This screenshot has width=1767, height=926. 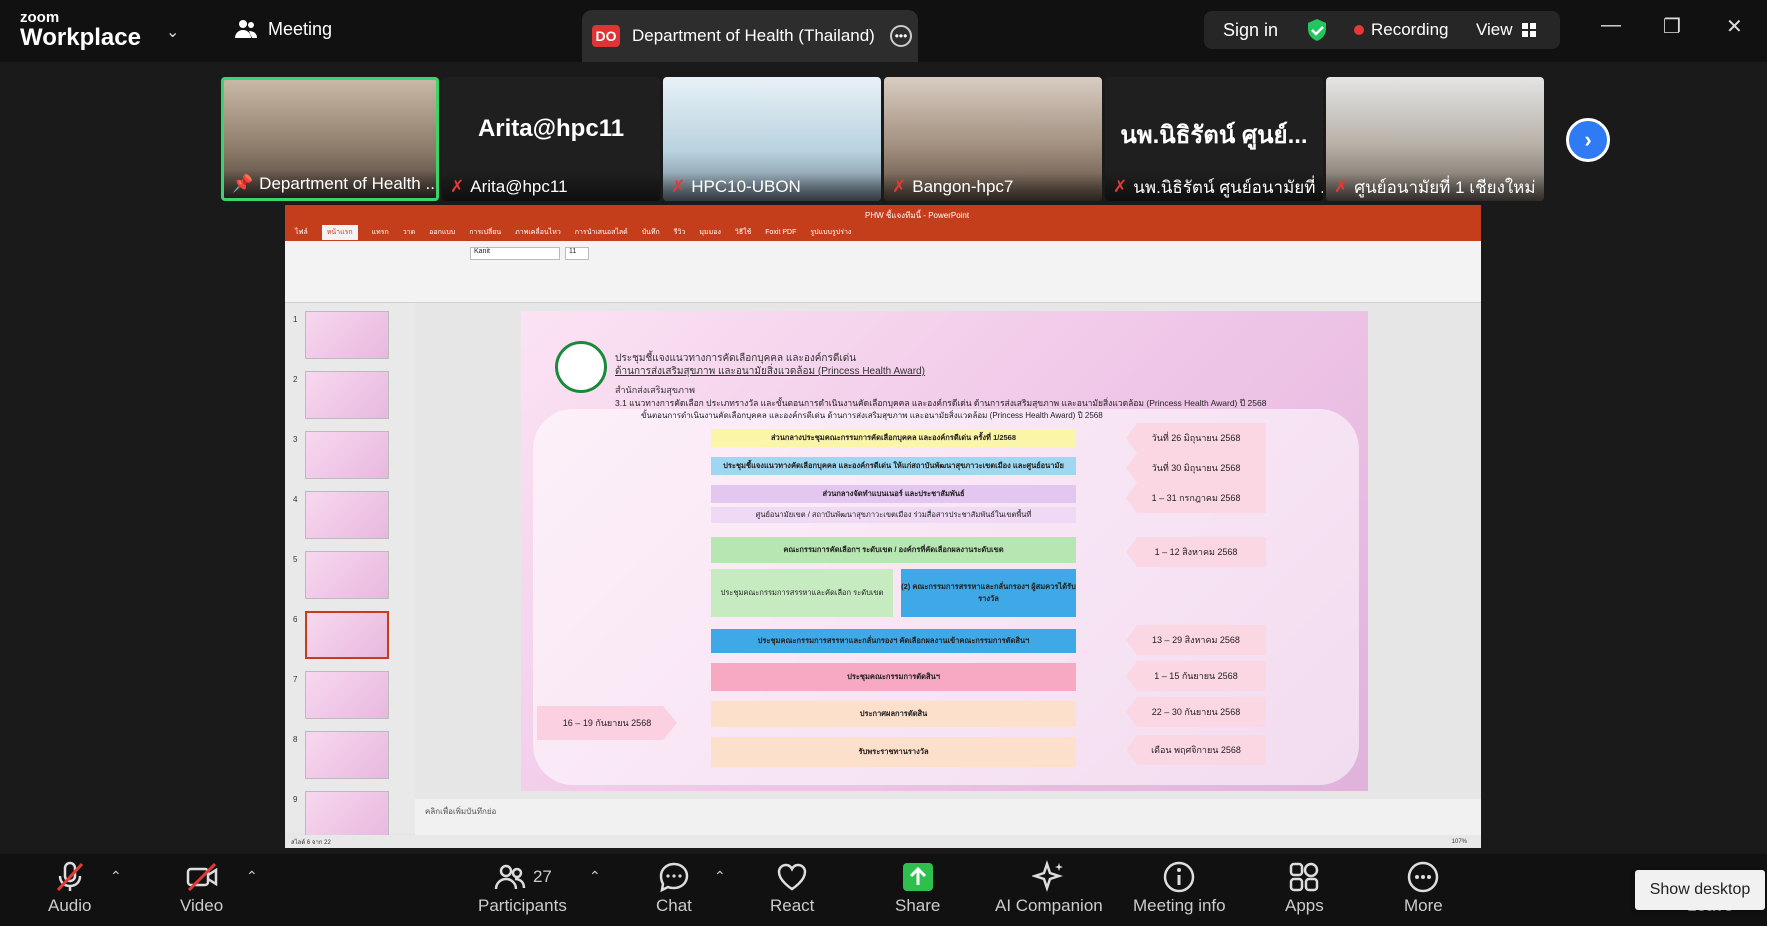 I want to click on react-button: React, so click(x=792, y=888).